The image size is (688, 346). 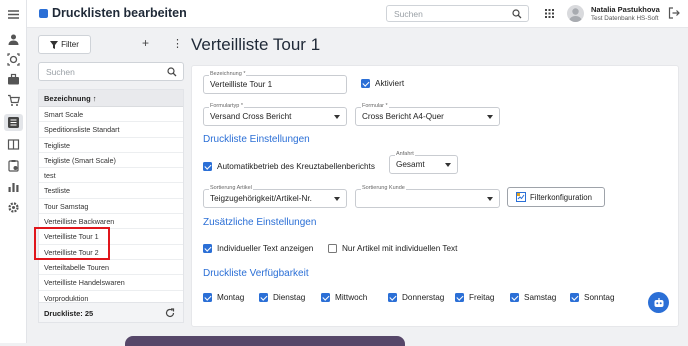 What do you see at coordinates (207, 248) in the screenshot?
I see `individueller-text-checkbox` at bounding box center [207, 248].